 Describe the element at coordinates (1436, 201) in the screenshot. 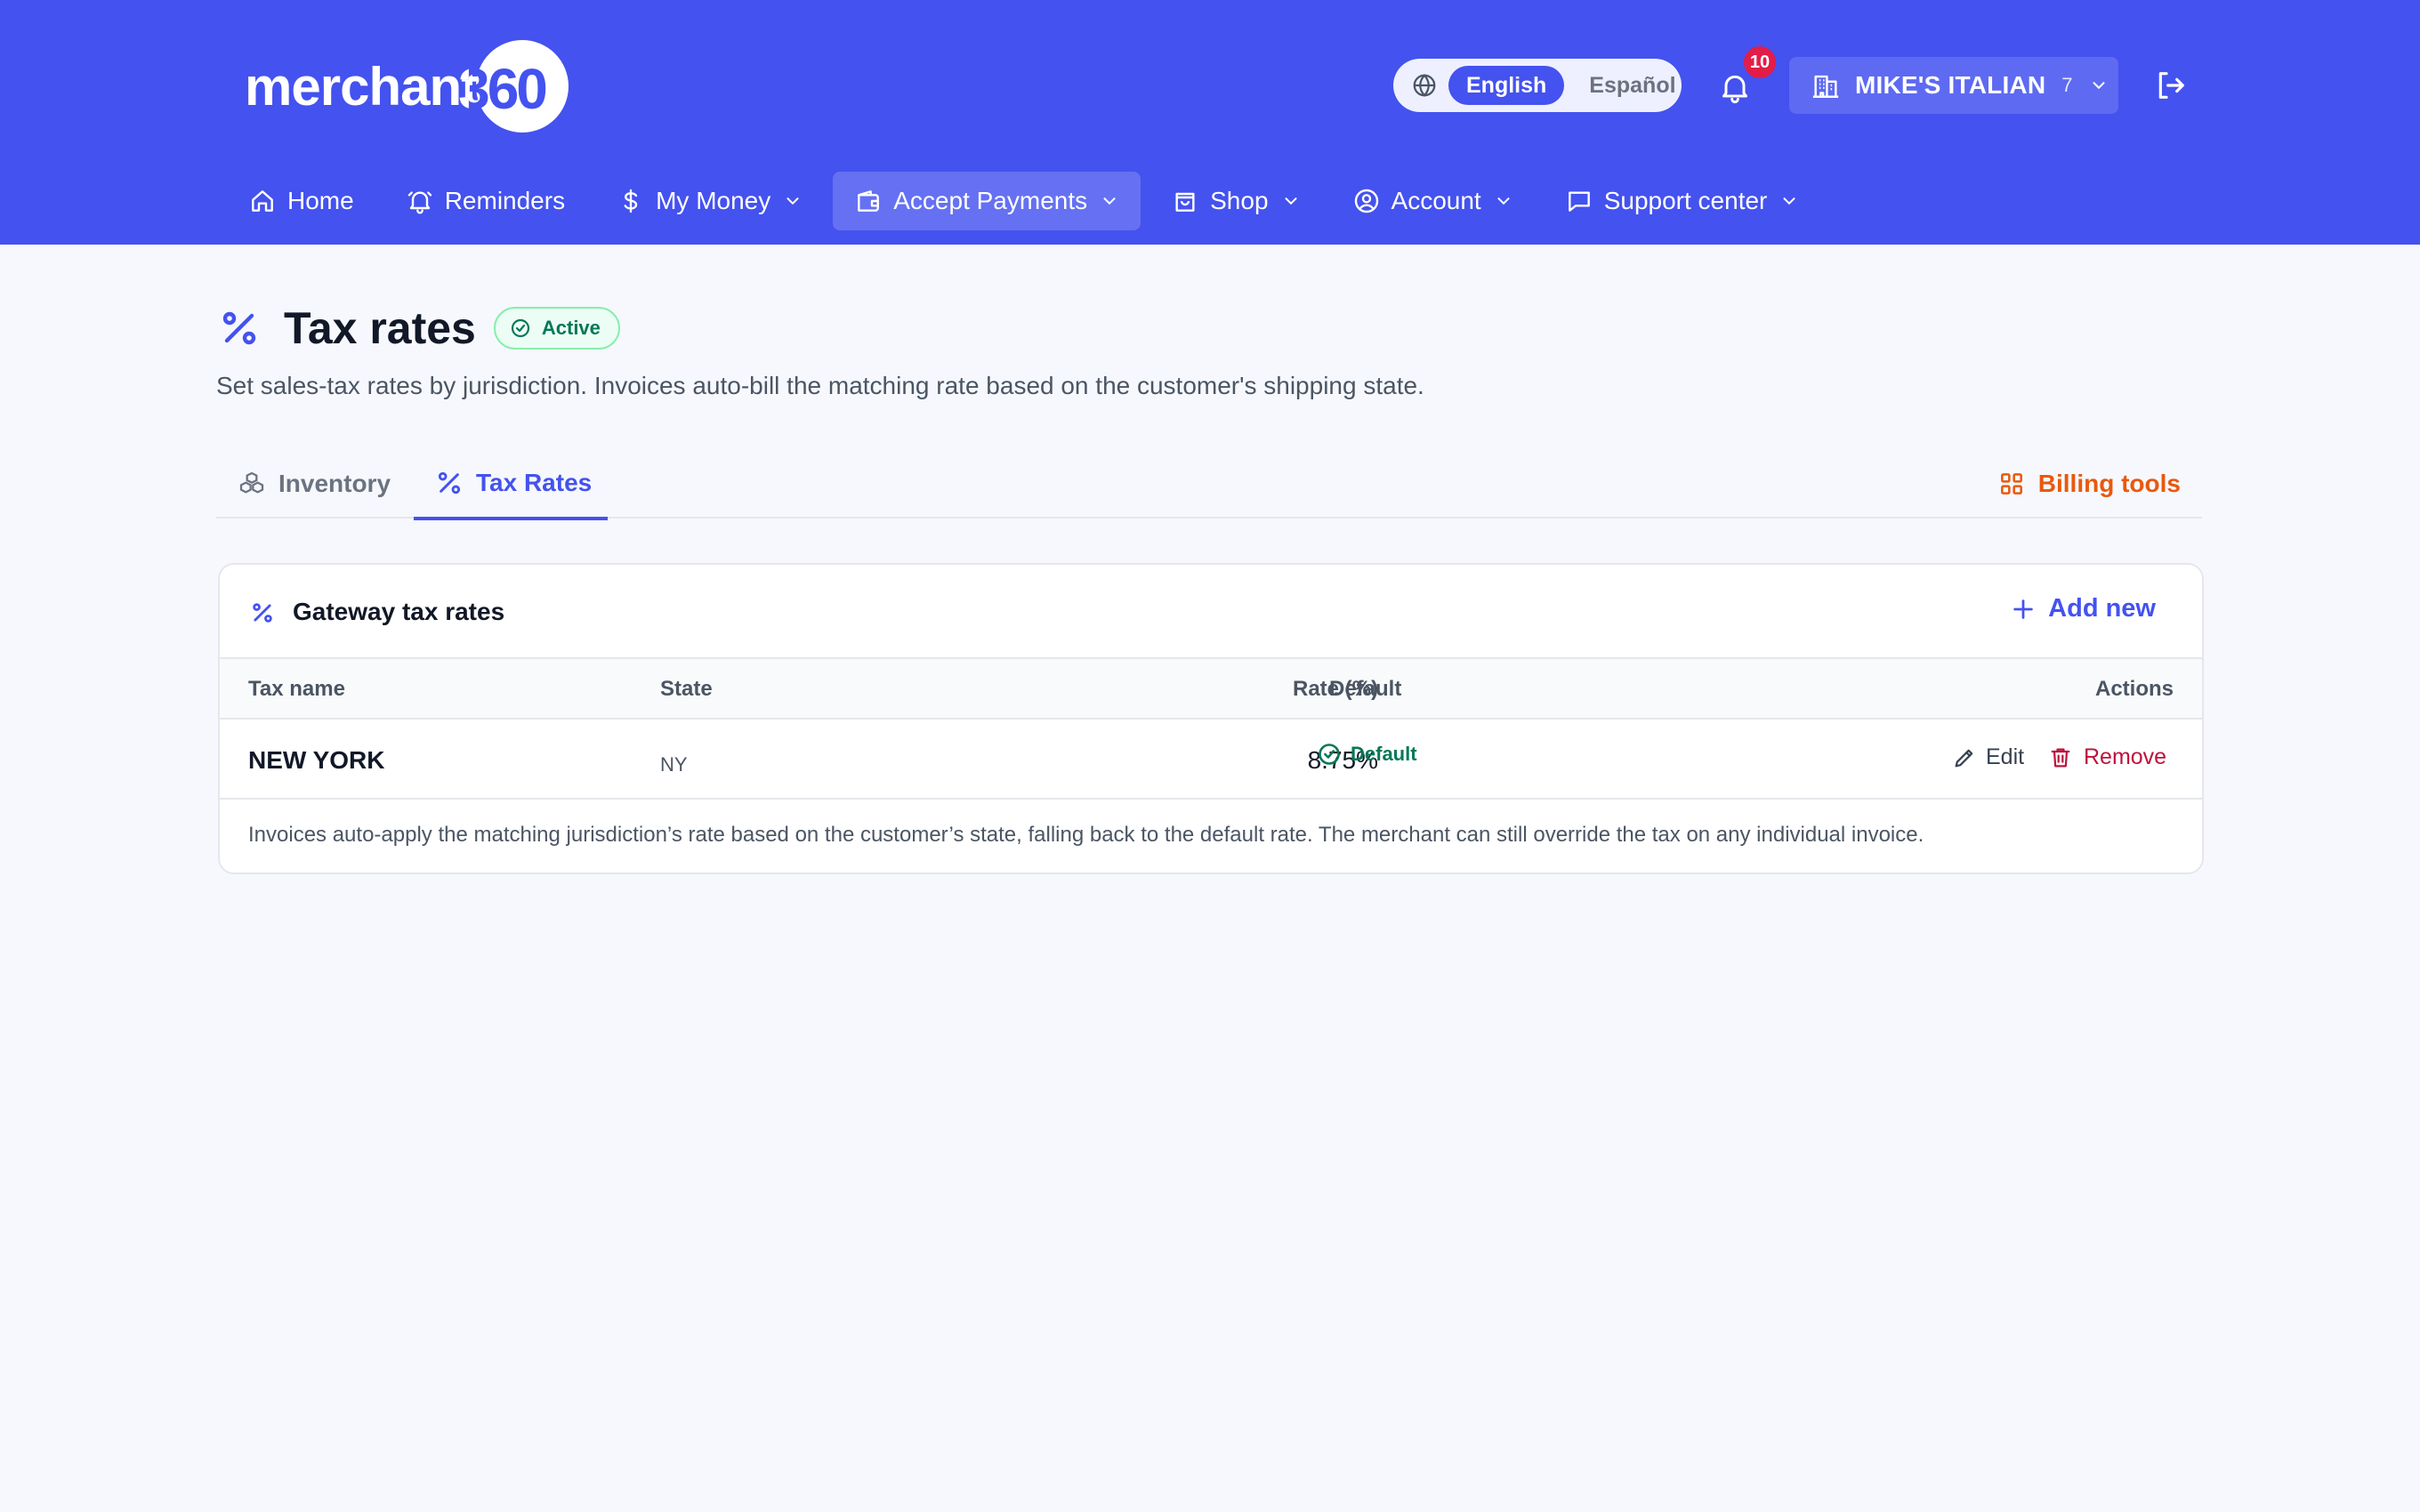

I see `nav-item-label: Account` at that location.